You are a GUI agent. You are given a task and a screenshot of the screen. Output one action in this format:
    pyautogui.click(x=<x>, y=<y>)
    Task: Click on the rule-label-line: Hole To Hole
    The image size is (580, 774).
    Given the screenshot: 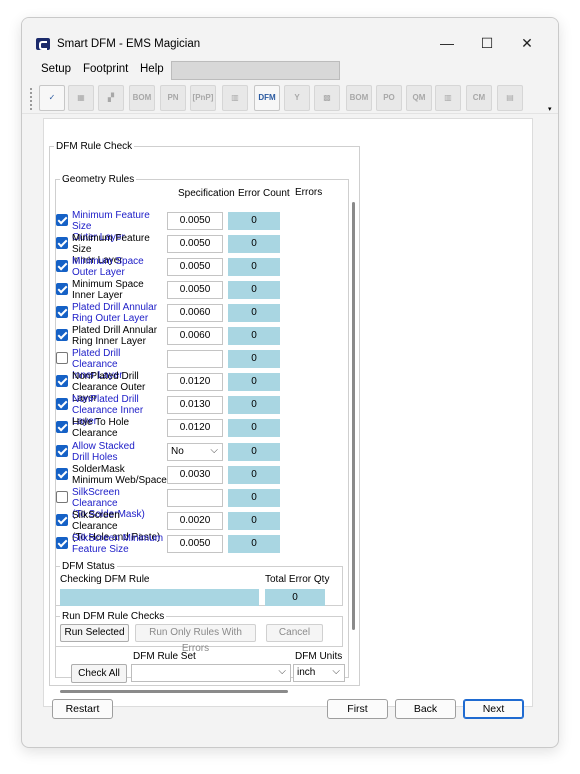 What is the action you would take?
    pyautogui.click(x=101, y=423)
    